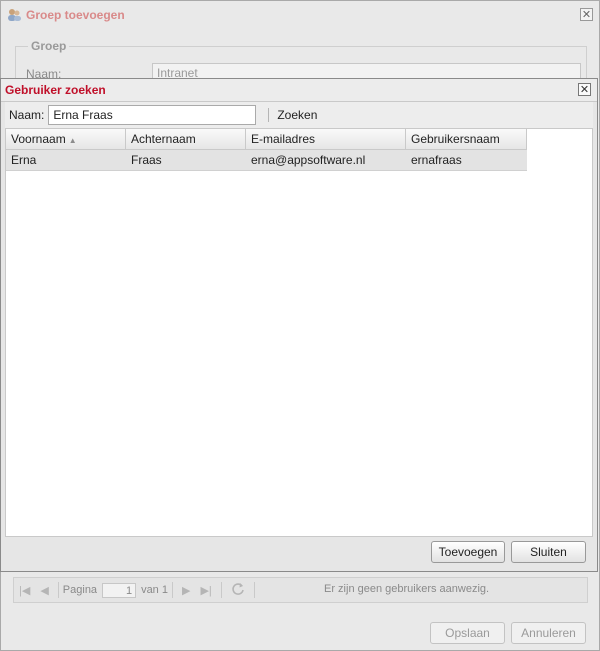 The height and width of the screenshot is (651, 600). I want to click on users-icon, so click(14, 15).